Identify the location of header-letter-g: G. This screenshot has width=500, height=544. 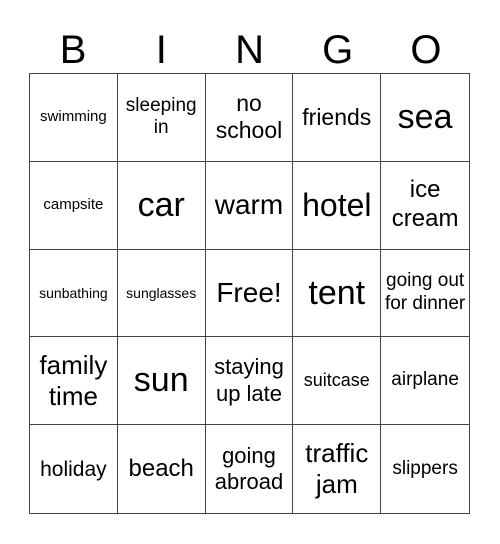
(338, 50).